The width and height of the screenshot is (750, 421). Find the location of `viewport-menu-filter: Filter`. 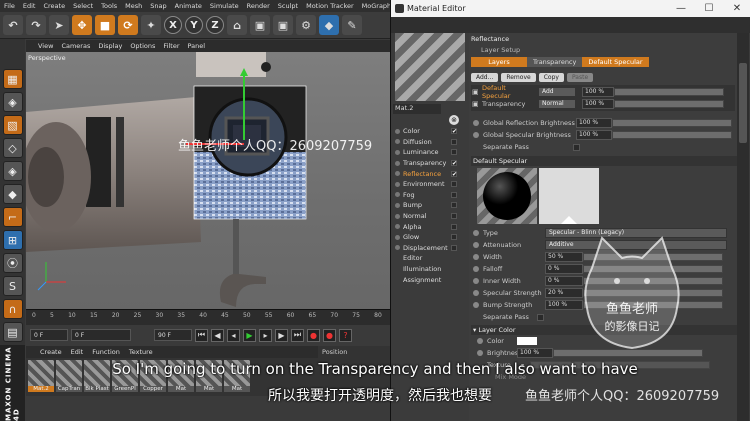

viewport-menu-filter: Filter is located at coordinates (171, 46).